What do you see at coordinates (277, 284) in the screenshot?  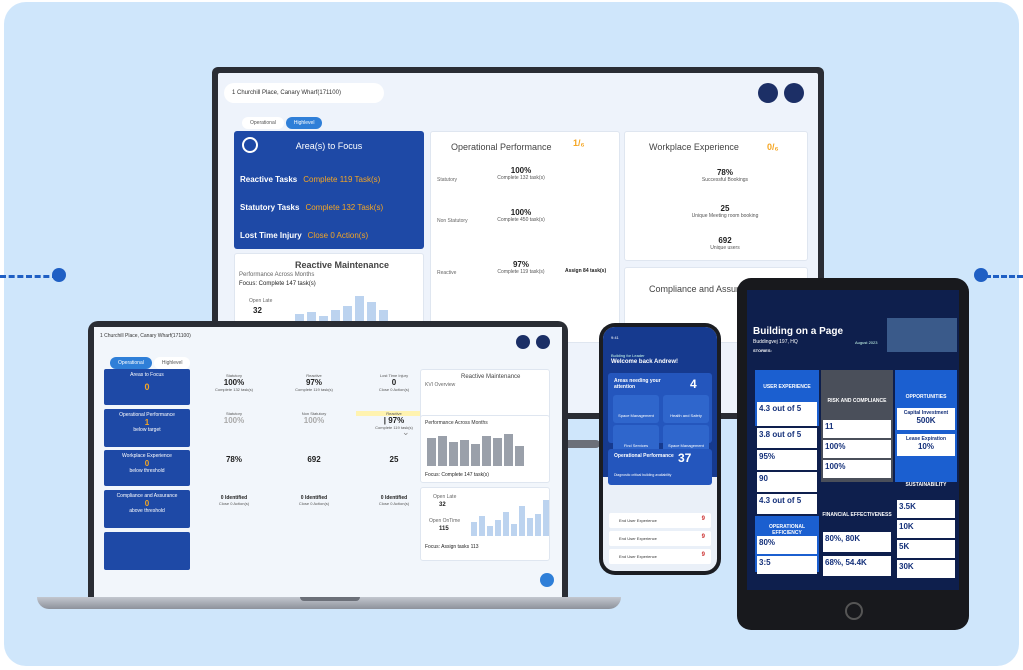 I see `focus-text: Focus: Complete 147 task(s)` at bounding box center [277, 284].